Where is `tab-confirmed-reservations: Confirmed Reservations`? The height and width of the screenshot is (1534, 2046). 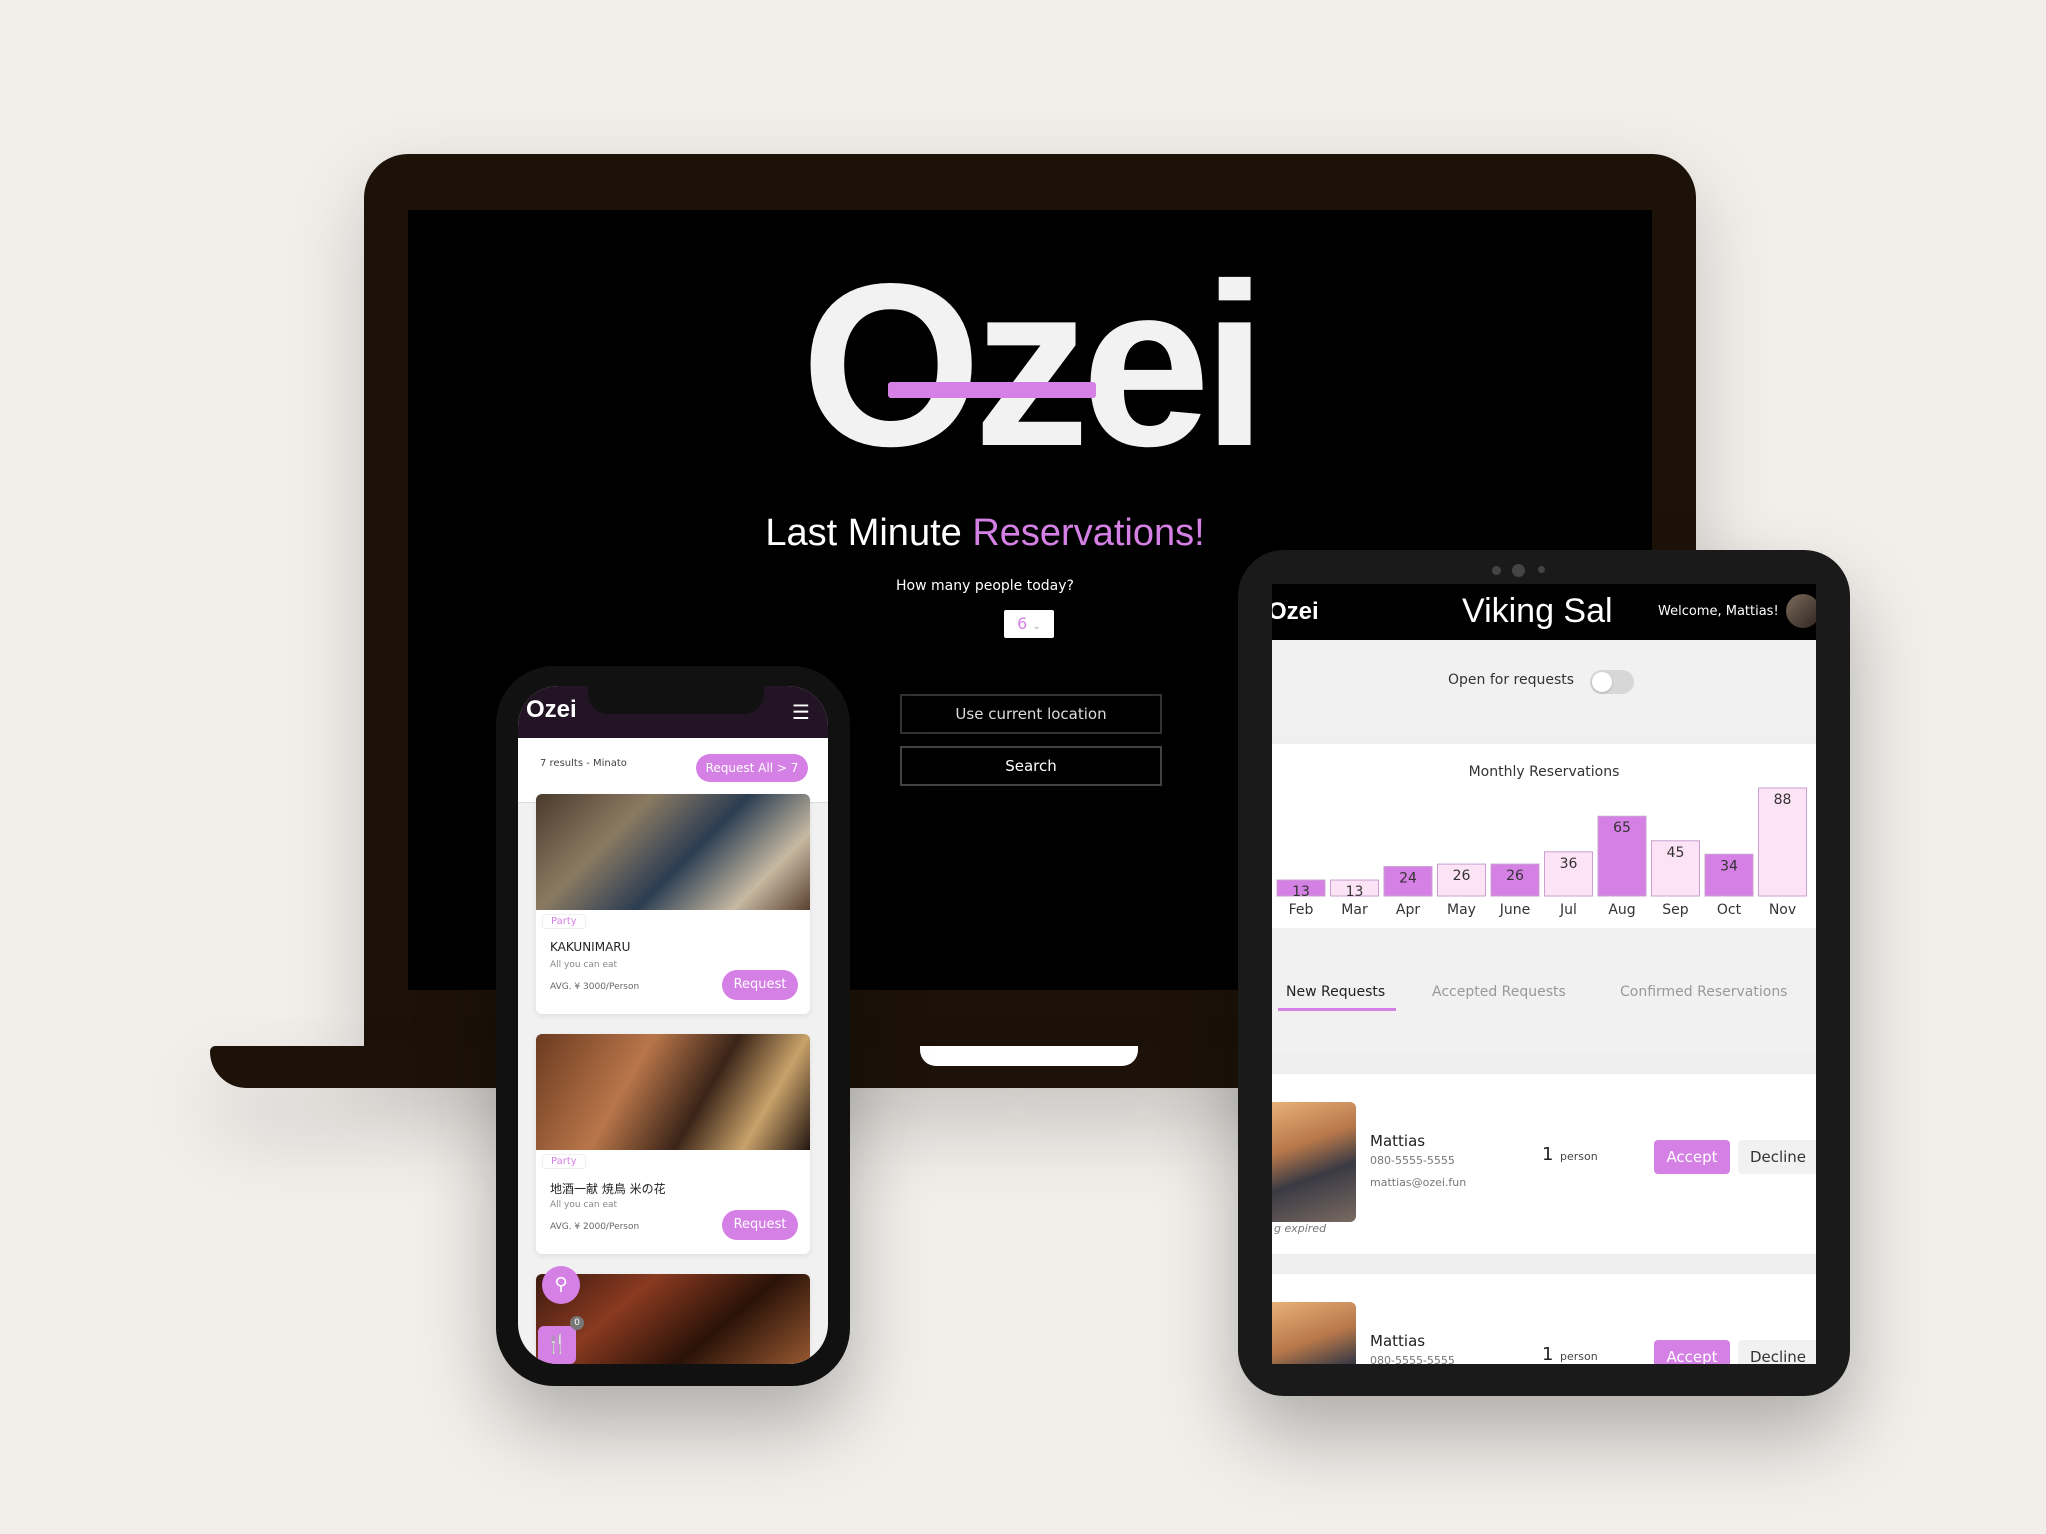 tab-confirmed-reservations: Confirmed Reservations is located at coordinates (1703, 992).